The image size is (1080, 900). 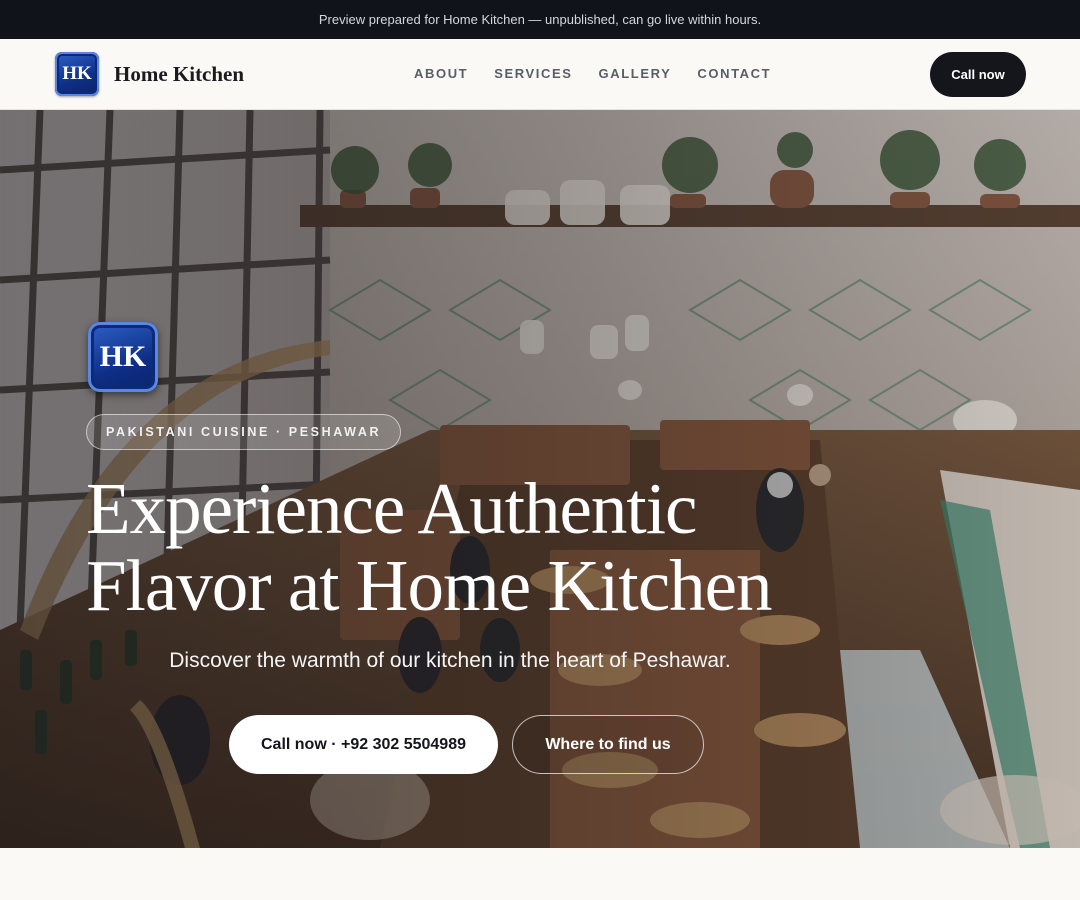 I want to click on call-now-phone-button: Call now · +92 302 5504989, so click(x=363, y=744).